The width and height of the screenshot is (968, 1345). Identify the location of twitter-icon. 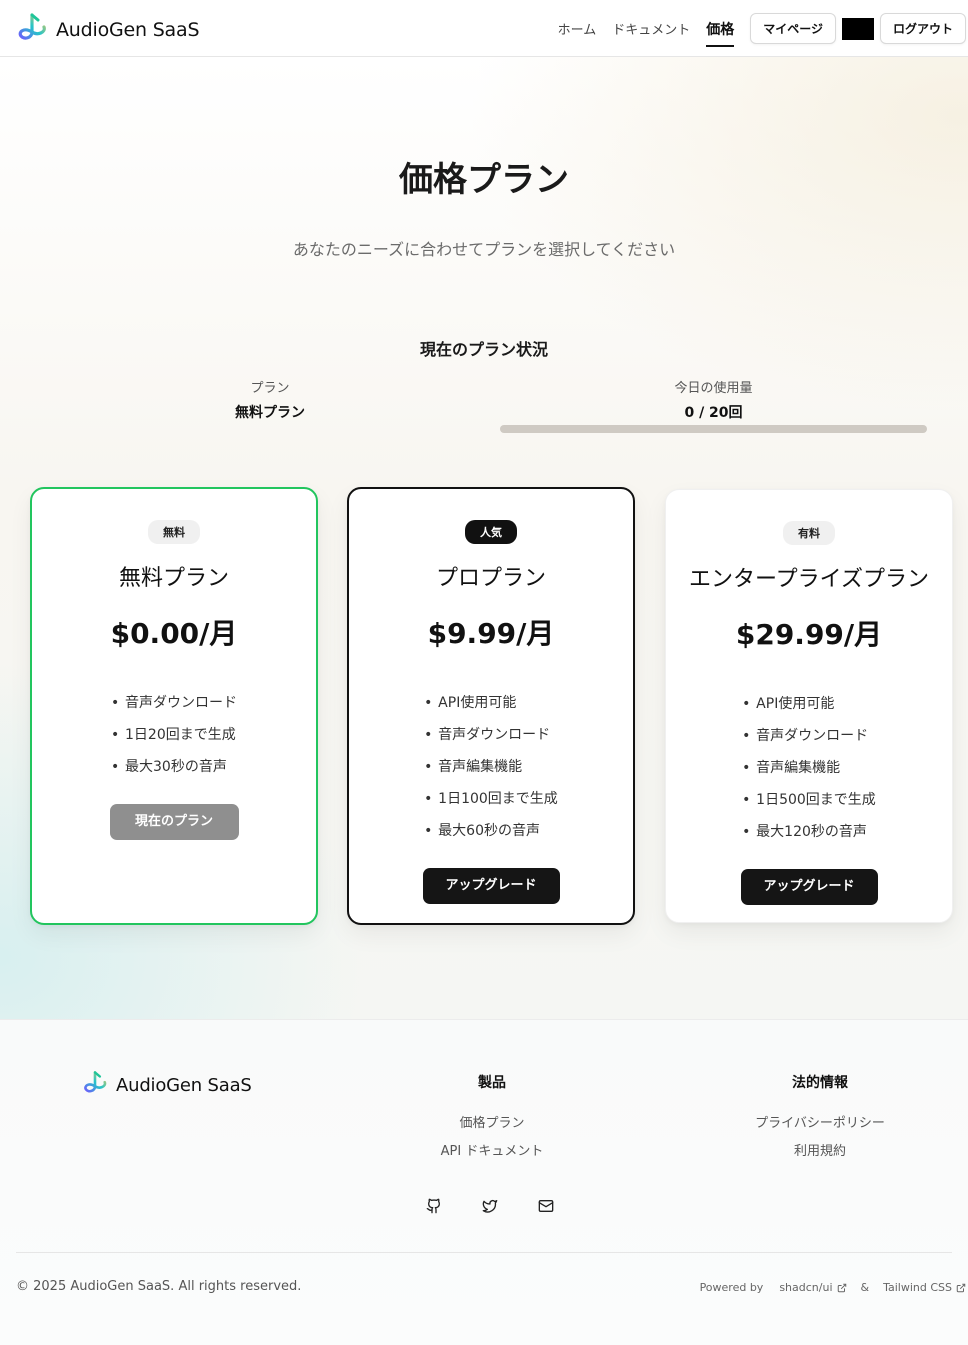
(491, 1207).